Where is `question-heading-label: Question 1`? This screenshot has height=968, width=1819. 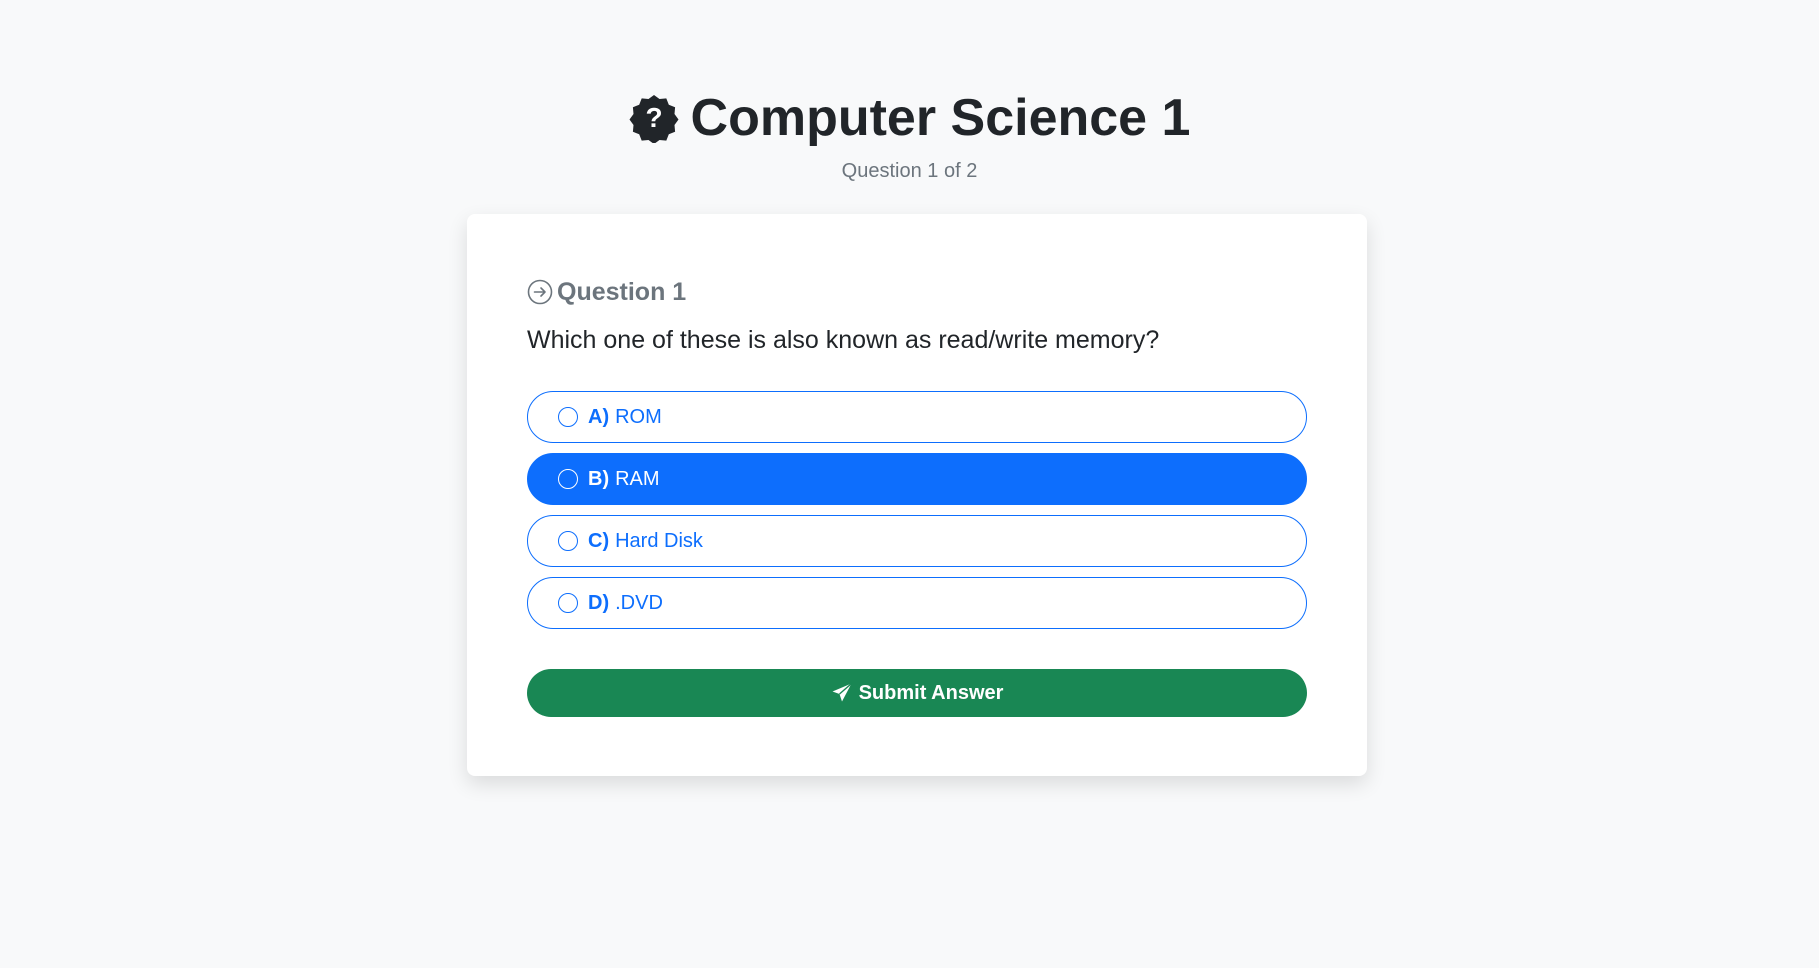
question-heading-label: Question 1 is located at coordinates (622, 291).